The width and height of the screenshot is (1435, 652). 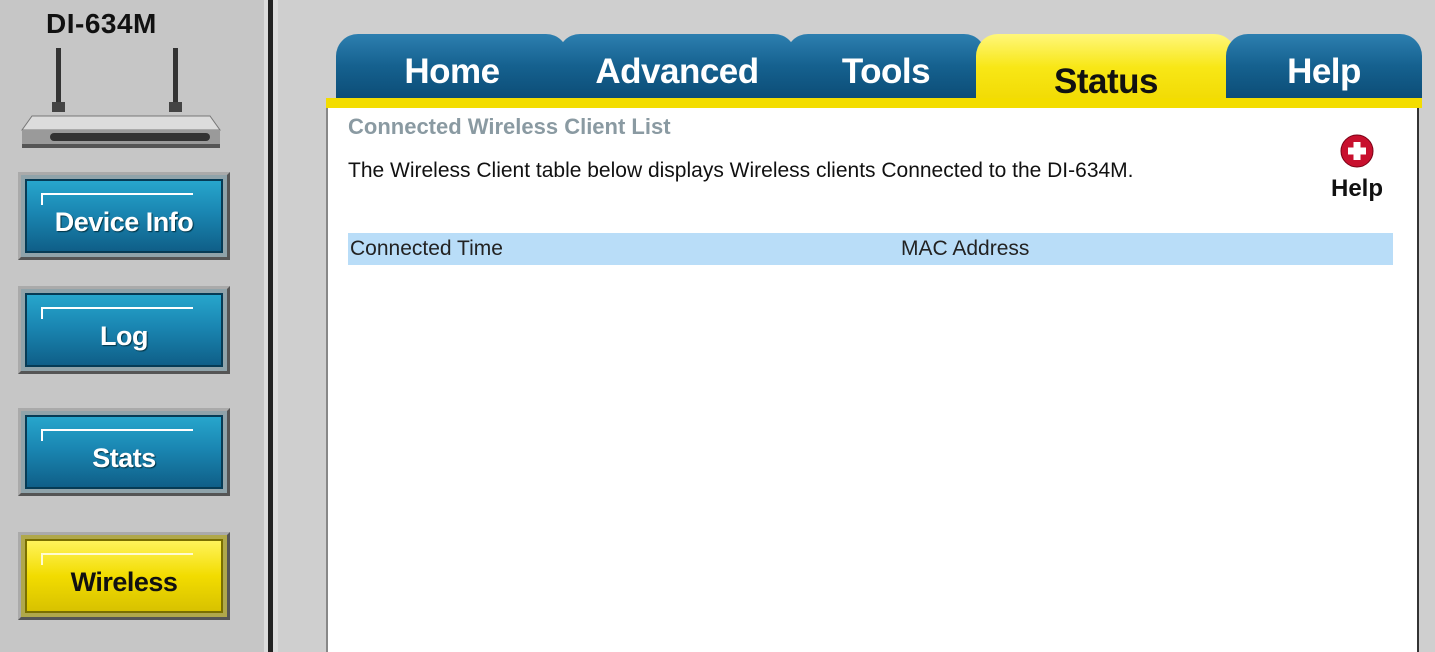 What do you see at coordinates (1356, 188) in the screenshot?
I see `help-label: Help` at bounding box center [1356, 188].